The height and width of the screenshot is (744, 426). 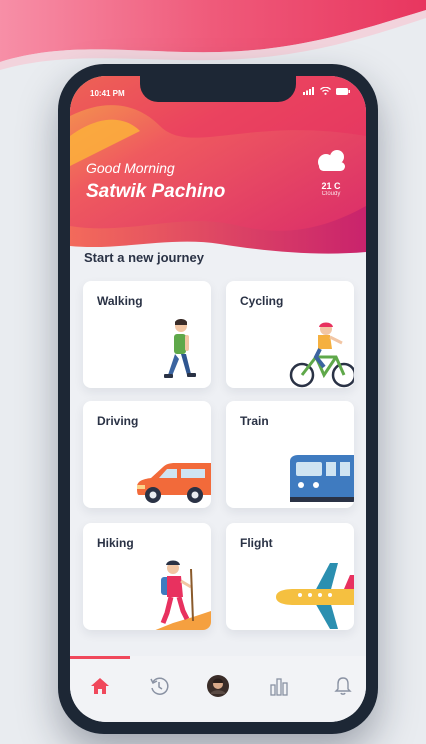 What do you see at coordinates (174, 483) in the screenshot?
I see `car-icon` at bounding box center [174, 483].